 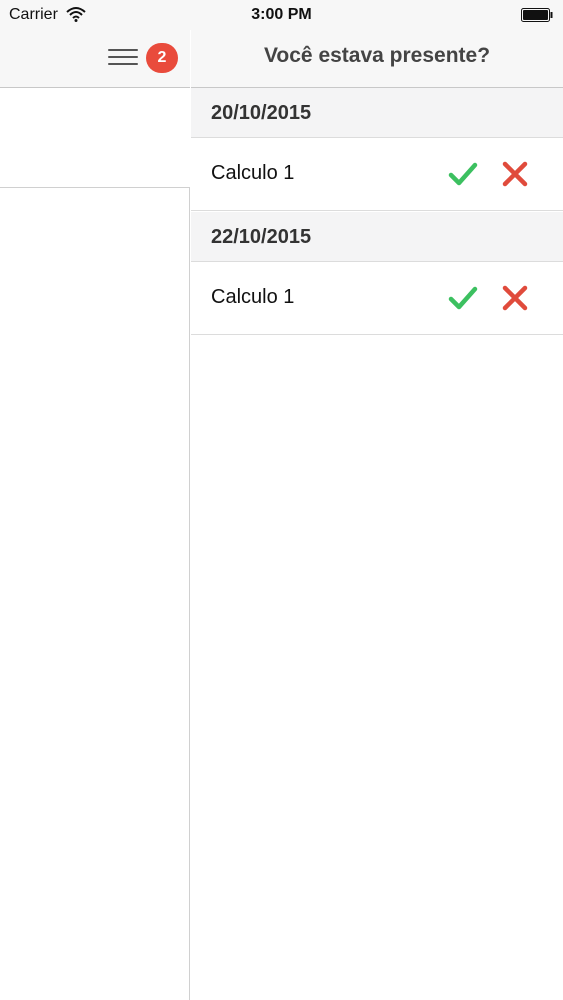 I want to click on status-bar: Carrier 3:00 PM, so click(x=281, y=15).